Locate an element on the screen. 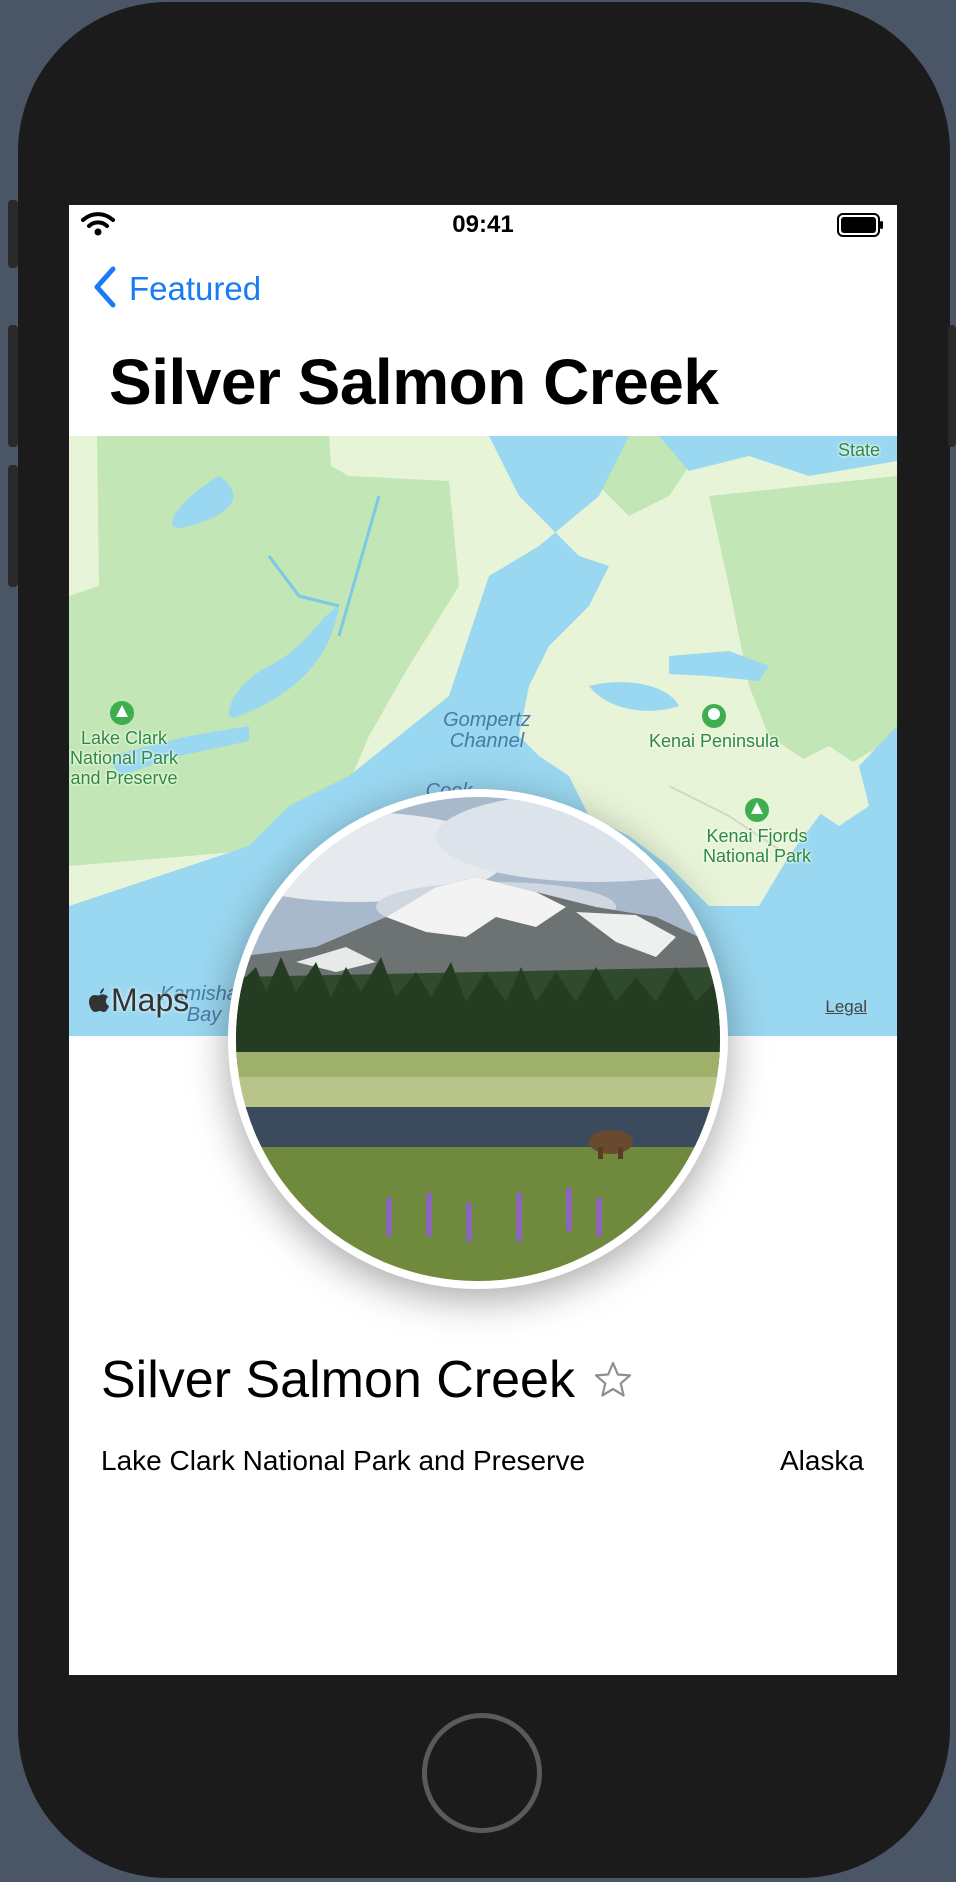  landmark-state: Alaska is located at coordinates (821, 1460).